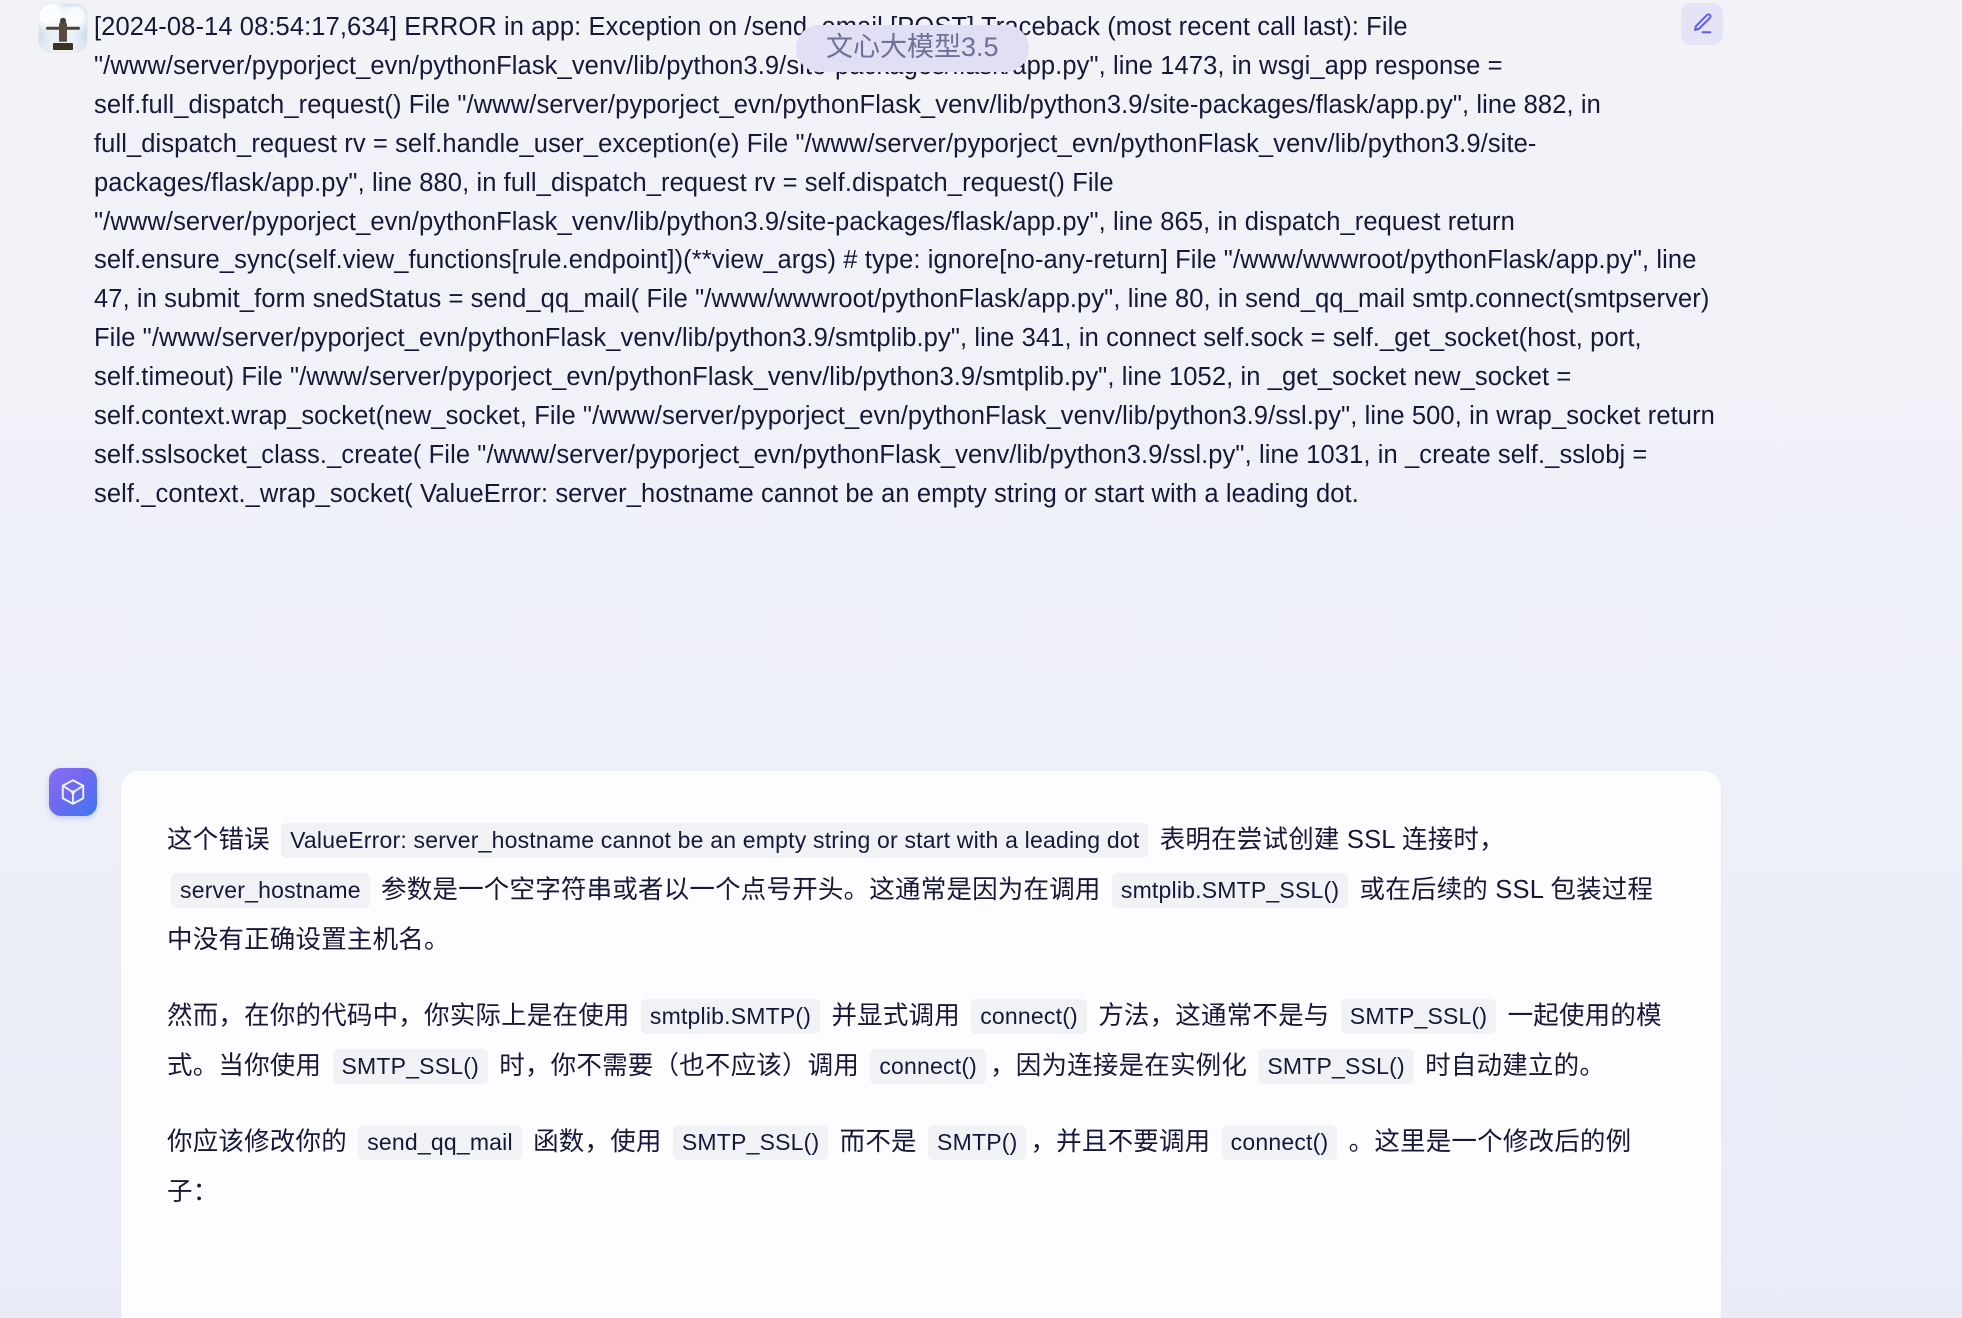  Describe the element at coordinates (730, 1016) in the screenshot. I see `inline-code: smtplib.SMTP()` at that location.